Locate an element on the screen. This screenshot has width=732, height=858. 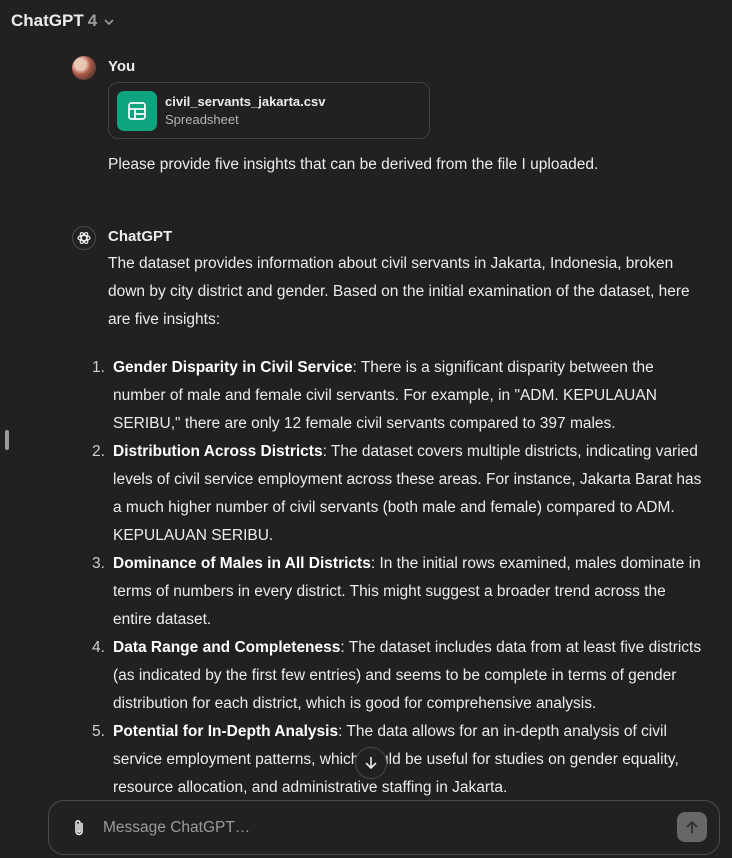
user-avatar is located at coordinates (84, 68).